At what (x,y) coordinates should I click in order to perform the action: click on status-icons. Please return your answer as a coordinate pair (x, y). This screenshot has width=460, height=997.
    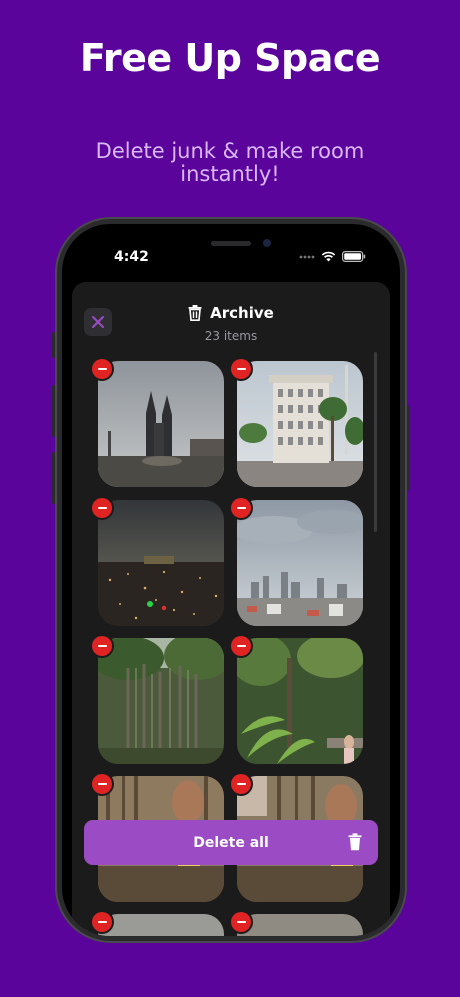
    Looking at the image, I should click on (332, 256).